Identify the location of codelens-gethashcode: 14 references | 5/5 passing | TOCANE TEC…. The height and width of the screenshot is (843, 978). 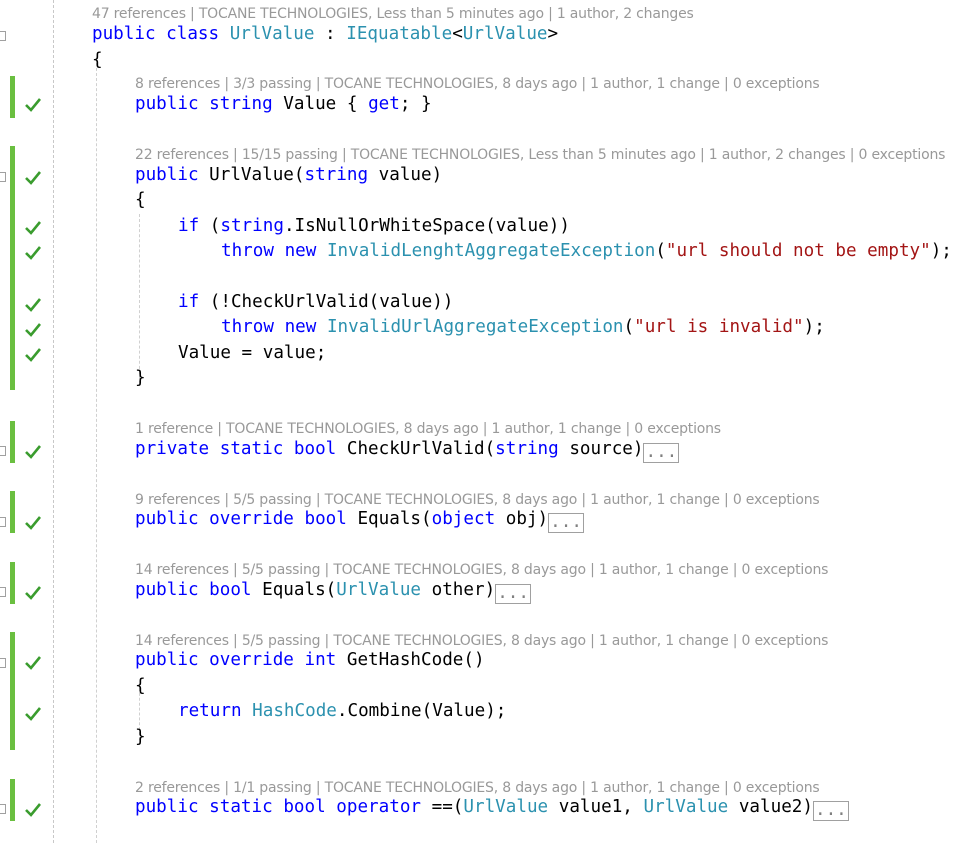
(481, 641).